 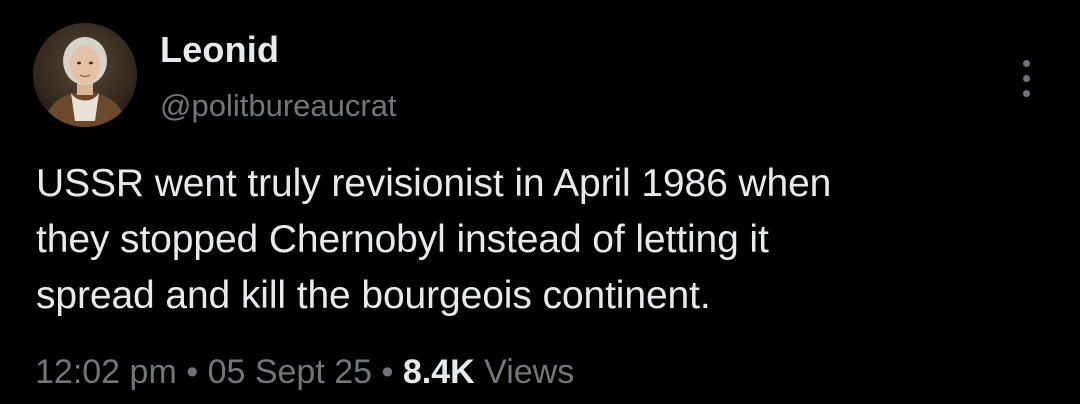 What do you see at coordinates (219, 50) in the screenshot?
I see `display-name: Leonid` at bounding box center [219, 50].